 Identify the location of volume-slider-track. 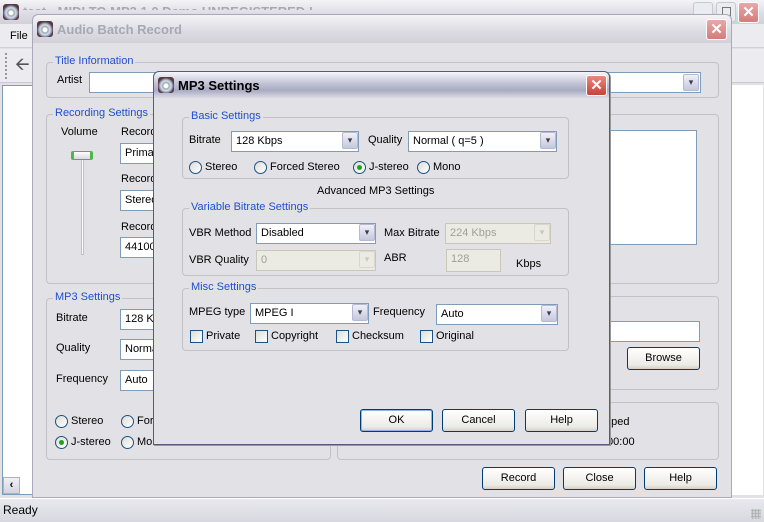
(82, 205).